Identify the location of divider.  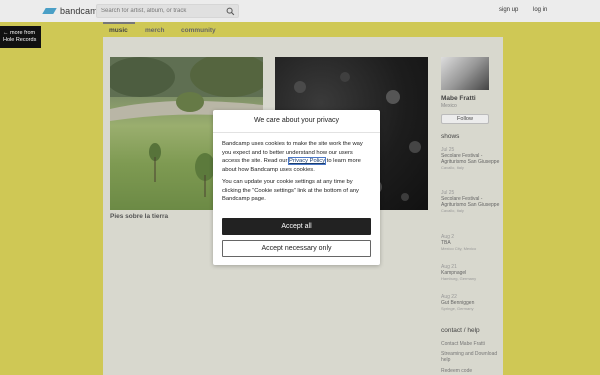
(296, 132).